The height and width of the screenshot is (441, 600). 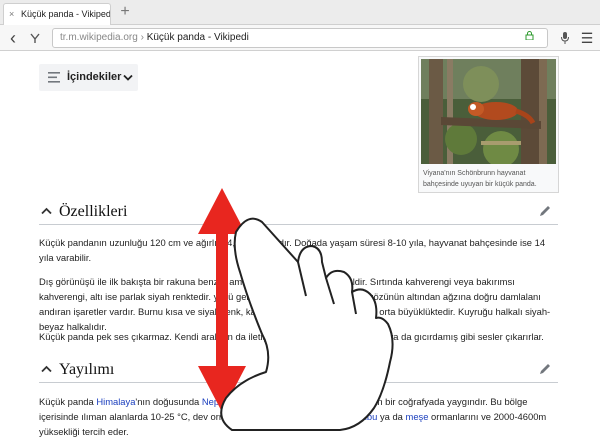 I want to click on link-nepal: Nepal, so click(x=214, y=401).